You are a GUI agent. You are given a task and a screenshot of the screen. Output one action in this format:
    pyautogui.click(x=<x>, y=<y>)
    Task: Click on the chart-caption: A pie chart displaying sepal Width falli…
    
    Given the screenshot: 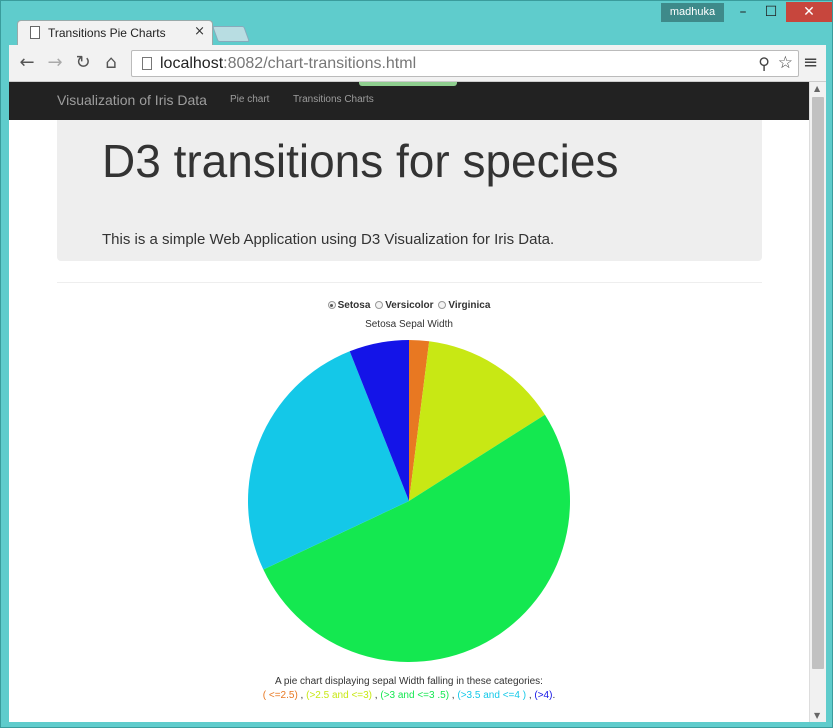 What is the action you would take?
    pyautogui.click(x=409, y=681)
    